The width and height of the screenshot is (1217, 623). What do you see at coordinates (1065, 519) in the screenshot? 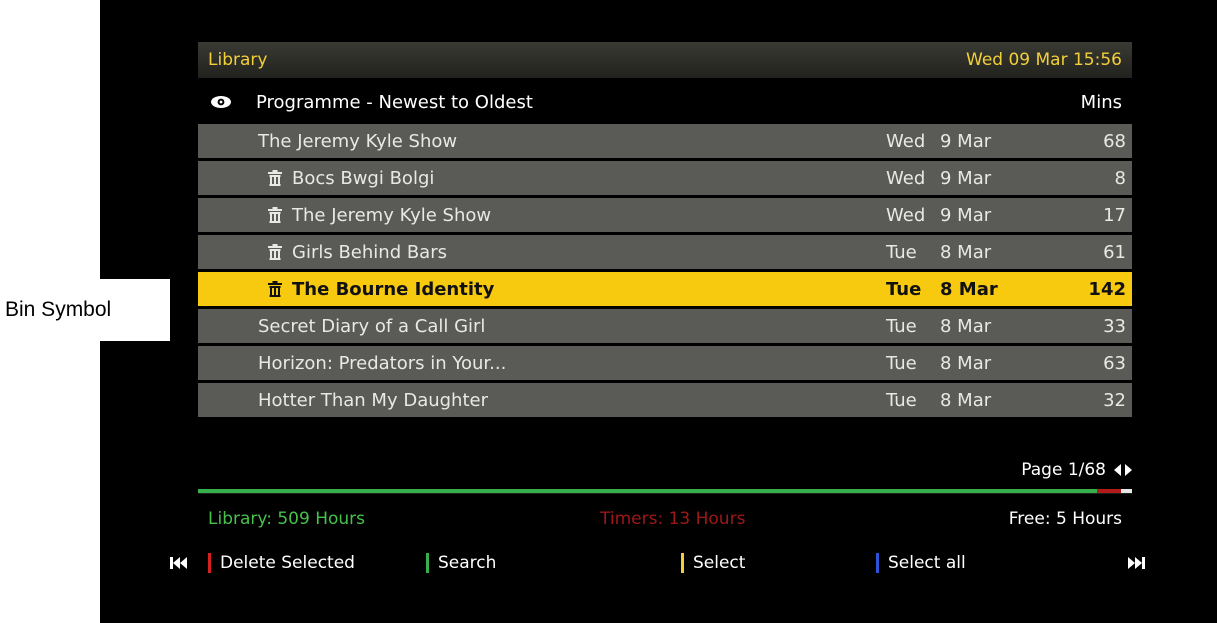
I see `free-hours: Free: 5 Hours` at bounding box center [1065, 519].